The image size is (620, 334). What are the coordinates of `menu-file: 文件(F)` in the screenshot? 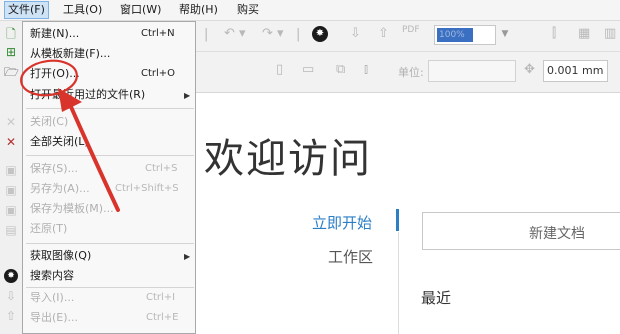 It's located at (26, 10).